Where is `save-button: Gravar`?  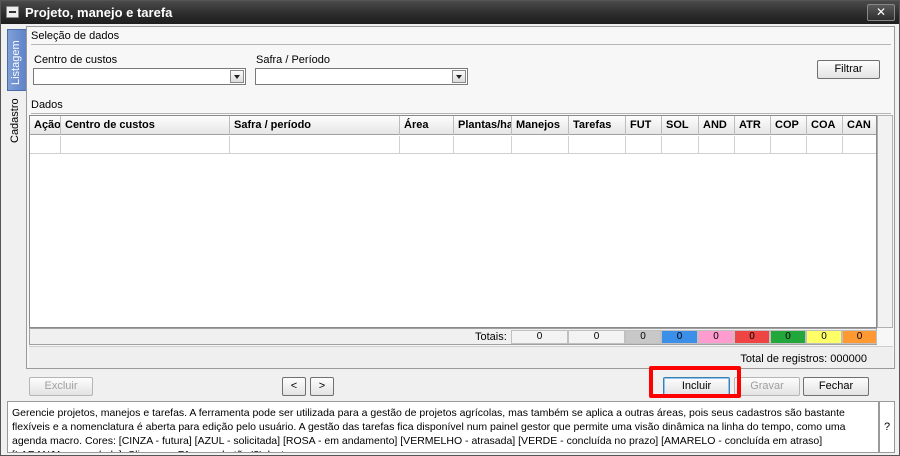 save-button: Gravar is located at coordinates (767, 386).